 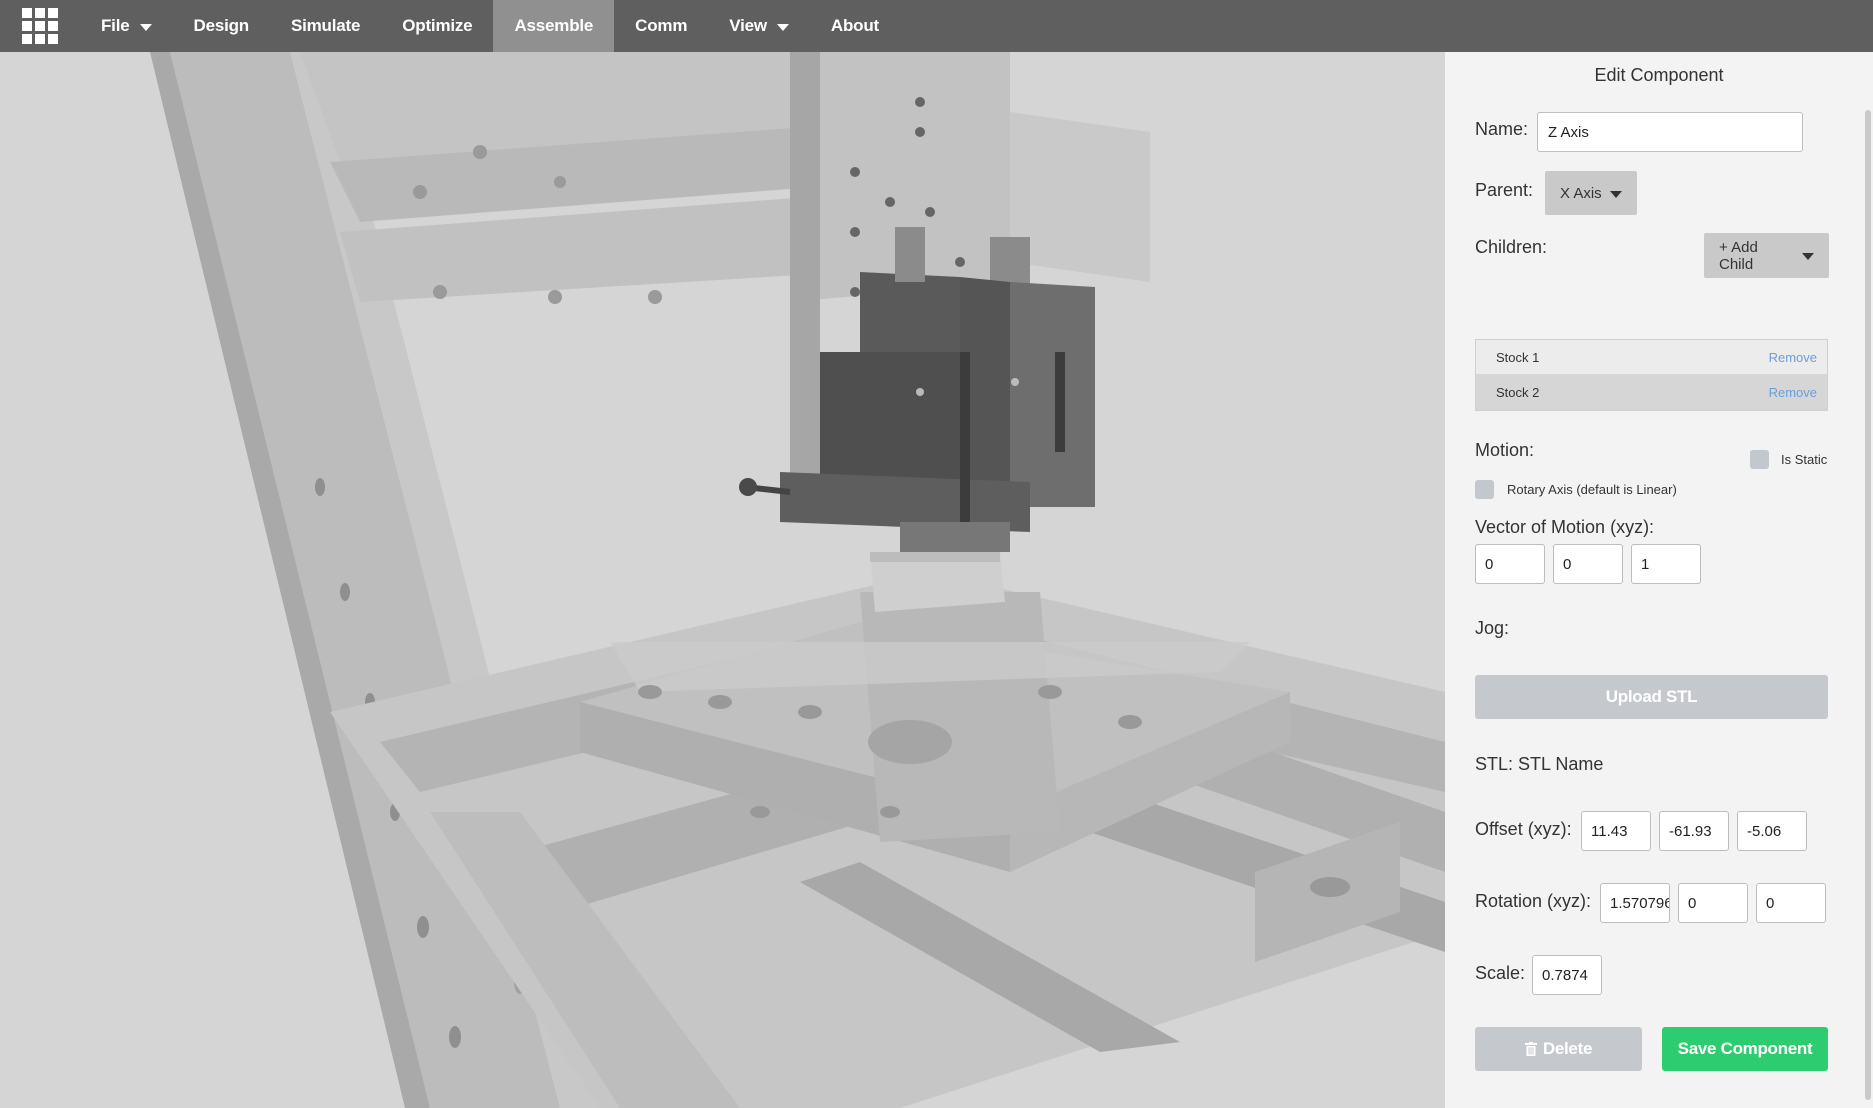 What do you see at coordinates (1791, 903) in the screenshot?
I see `rotation-z-input: 0` at bounding box center [1791, 903].